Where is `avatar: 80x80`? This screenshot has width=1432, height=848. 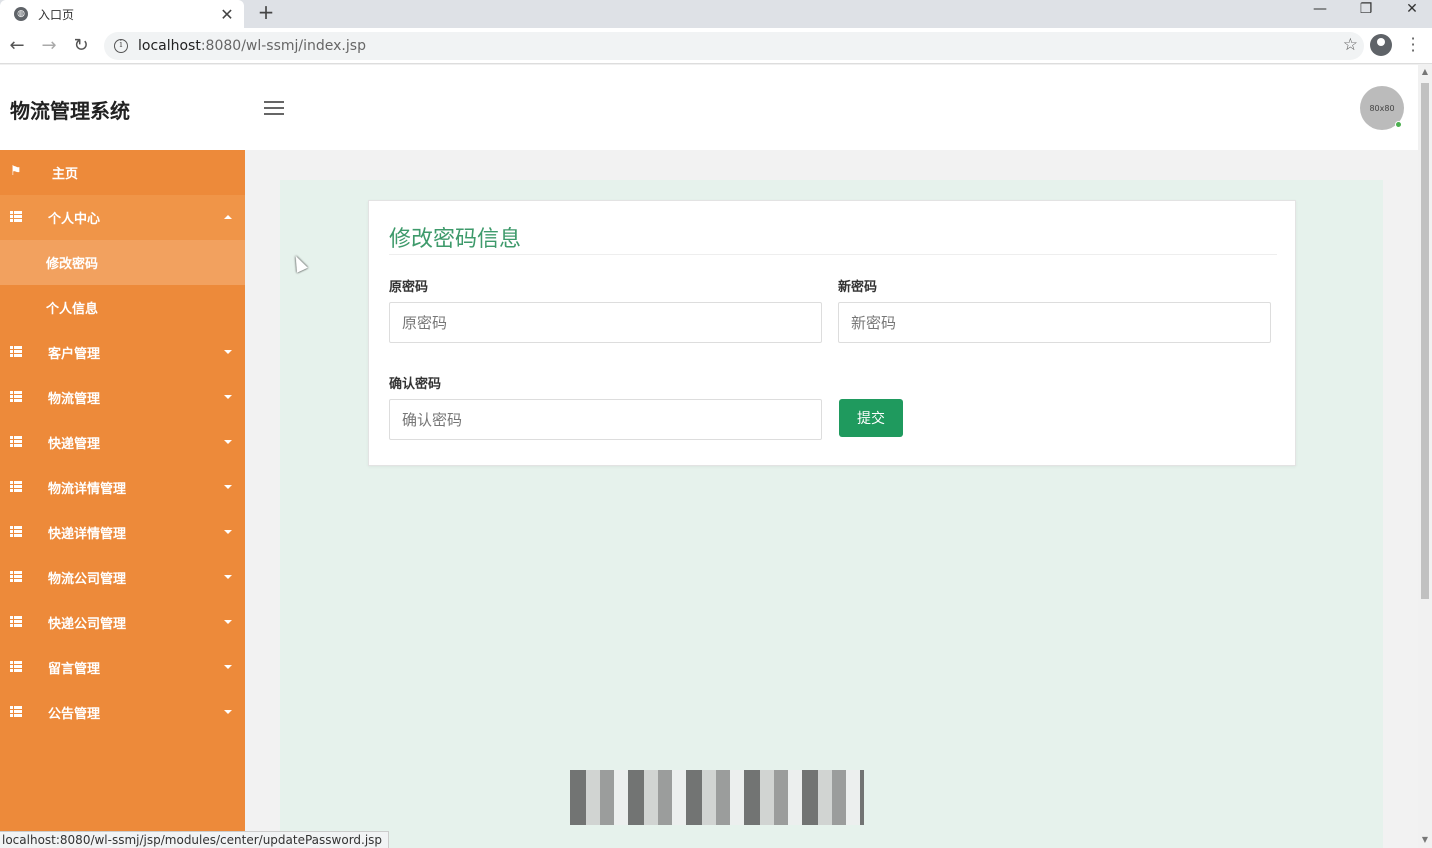
avatar: 80x80 is located at coordinates (1382, 108).